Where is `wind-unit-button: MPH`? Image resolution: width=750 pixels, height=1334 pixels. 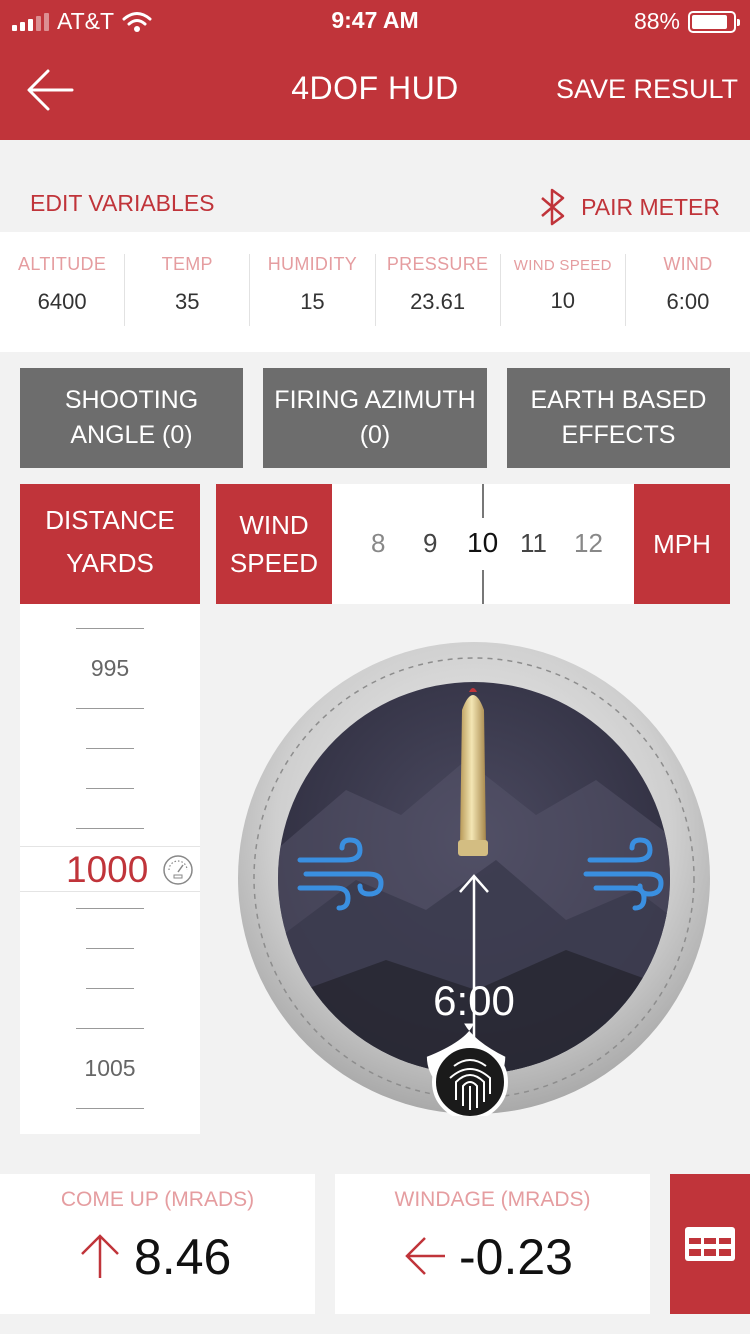
wind-unit-button: MPH is located at coordinates (682, 544).